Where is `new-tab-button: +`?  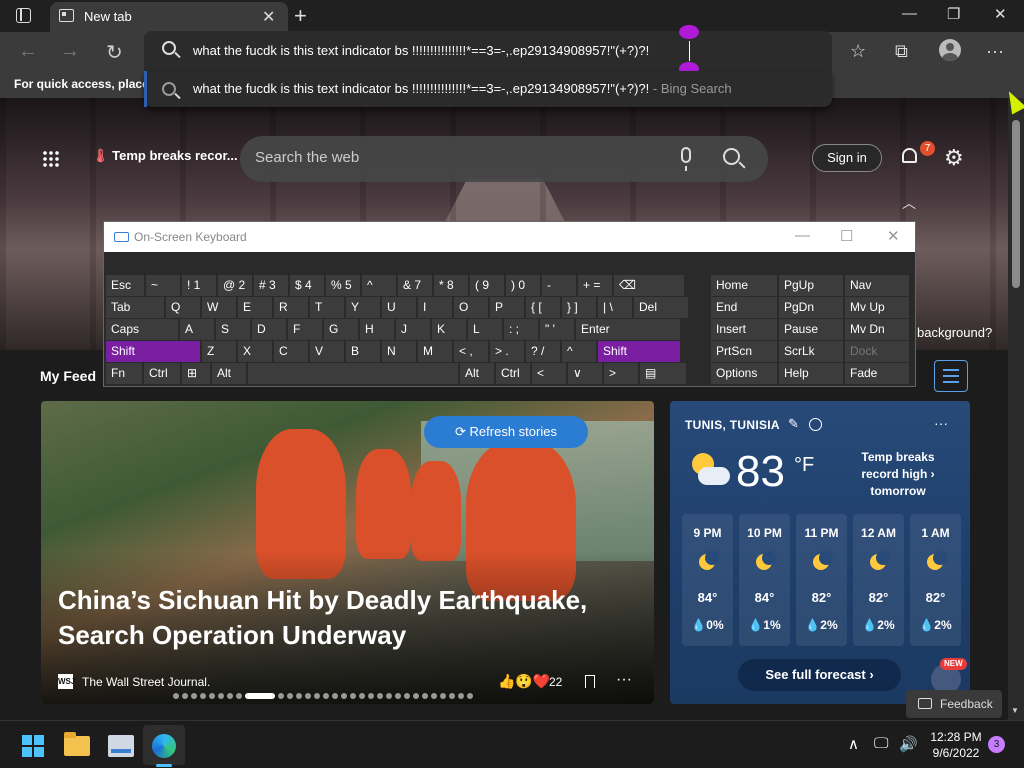 new-tab-button: + is located at coordinates (300, 16).